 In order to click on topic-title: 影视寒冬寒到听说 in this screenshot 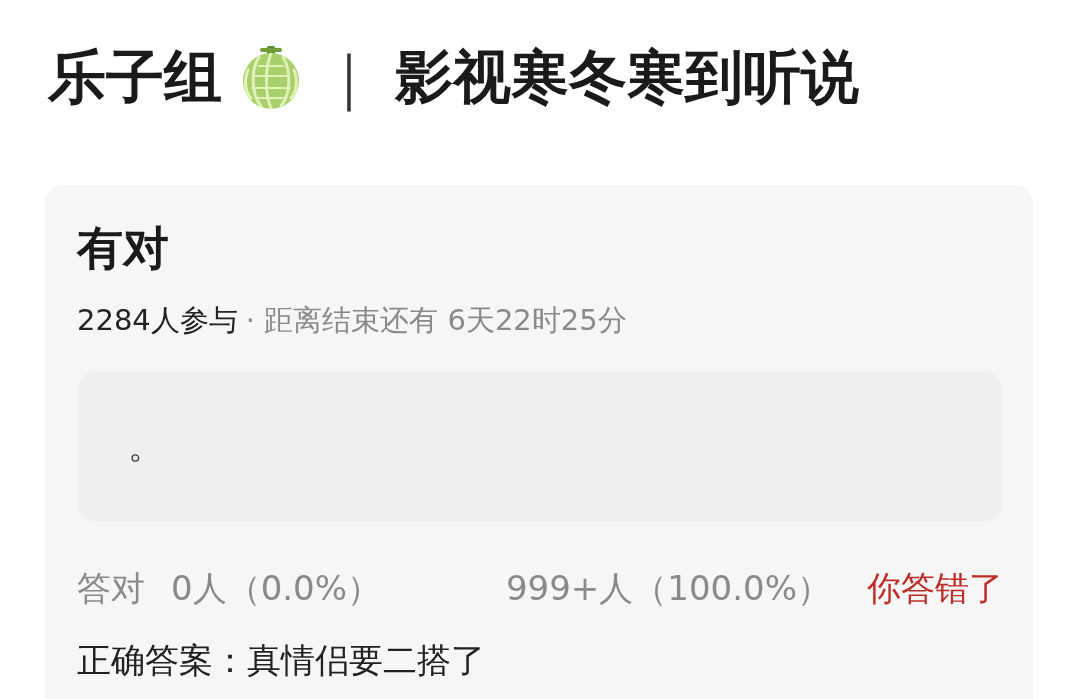, I will do `click(627, 78)`.